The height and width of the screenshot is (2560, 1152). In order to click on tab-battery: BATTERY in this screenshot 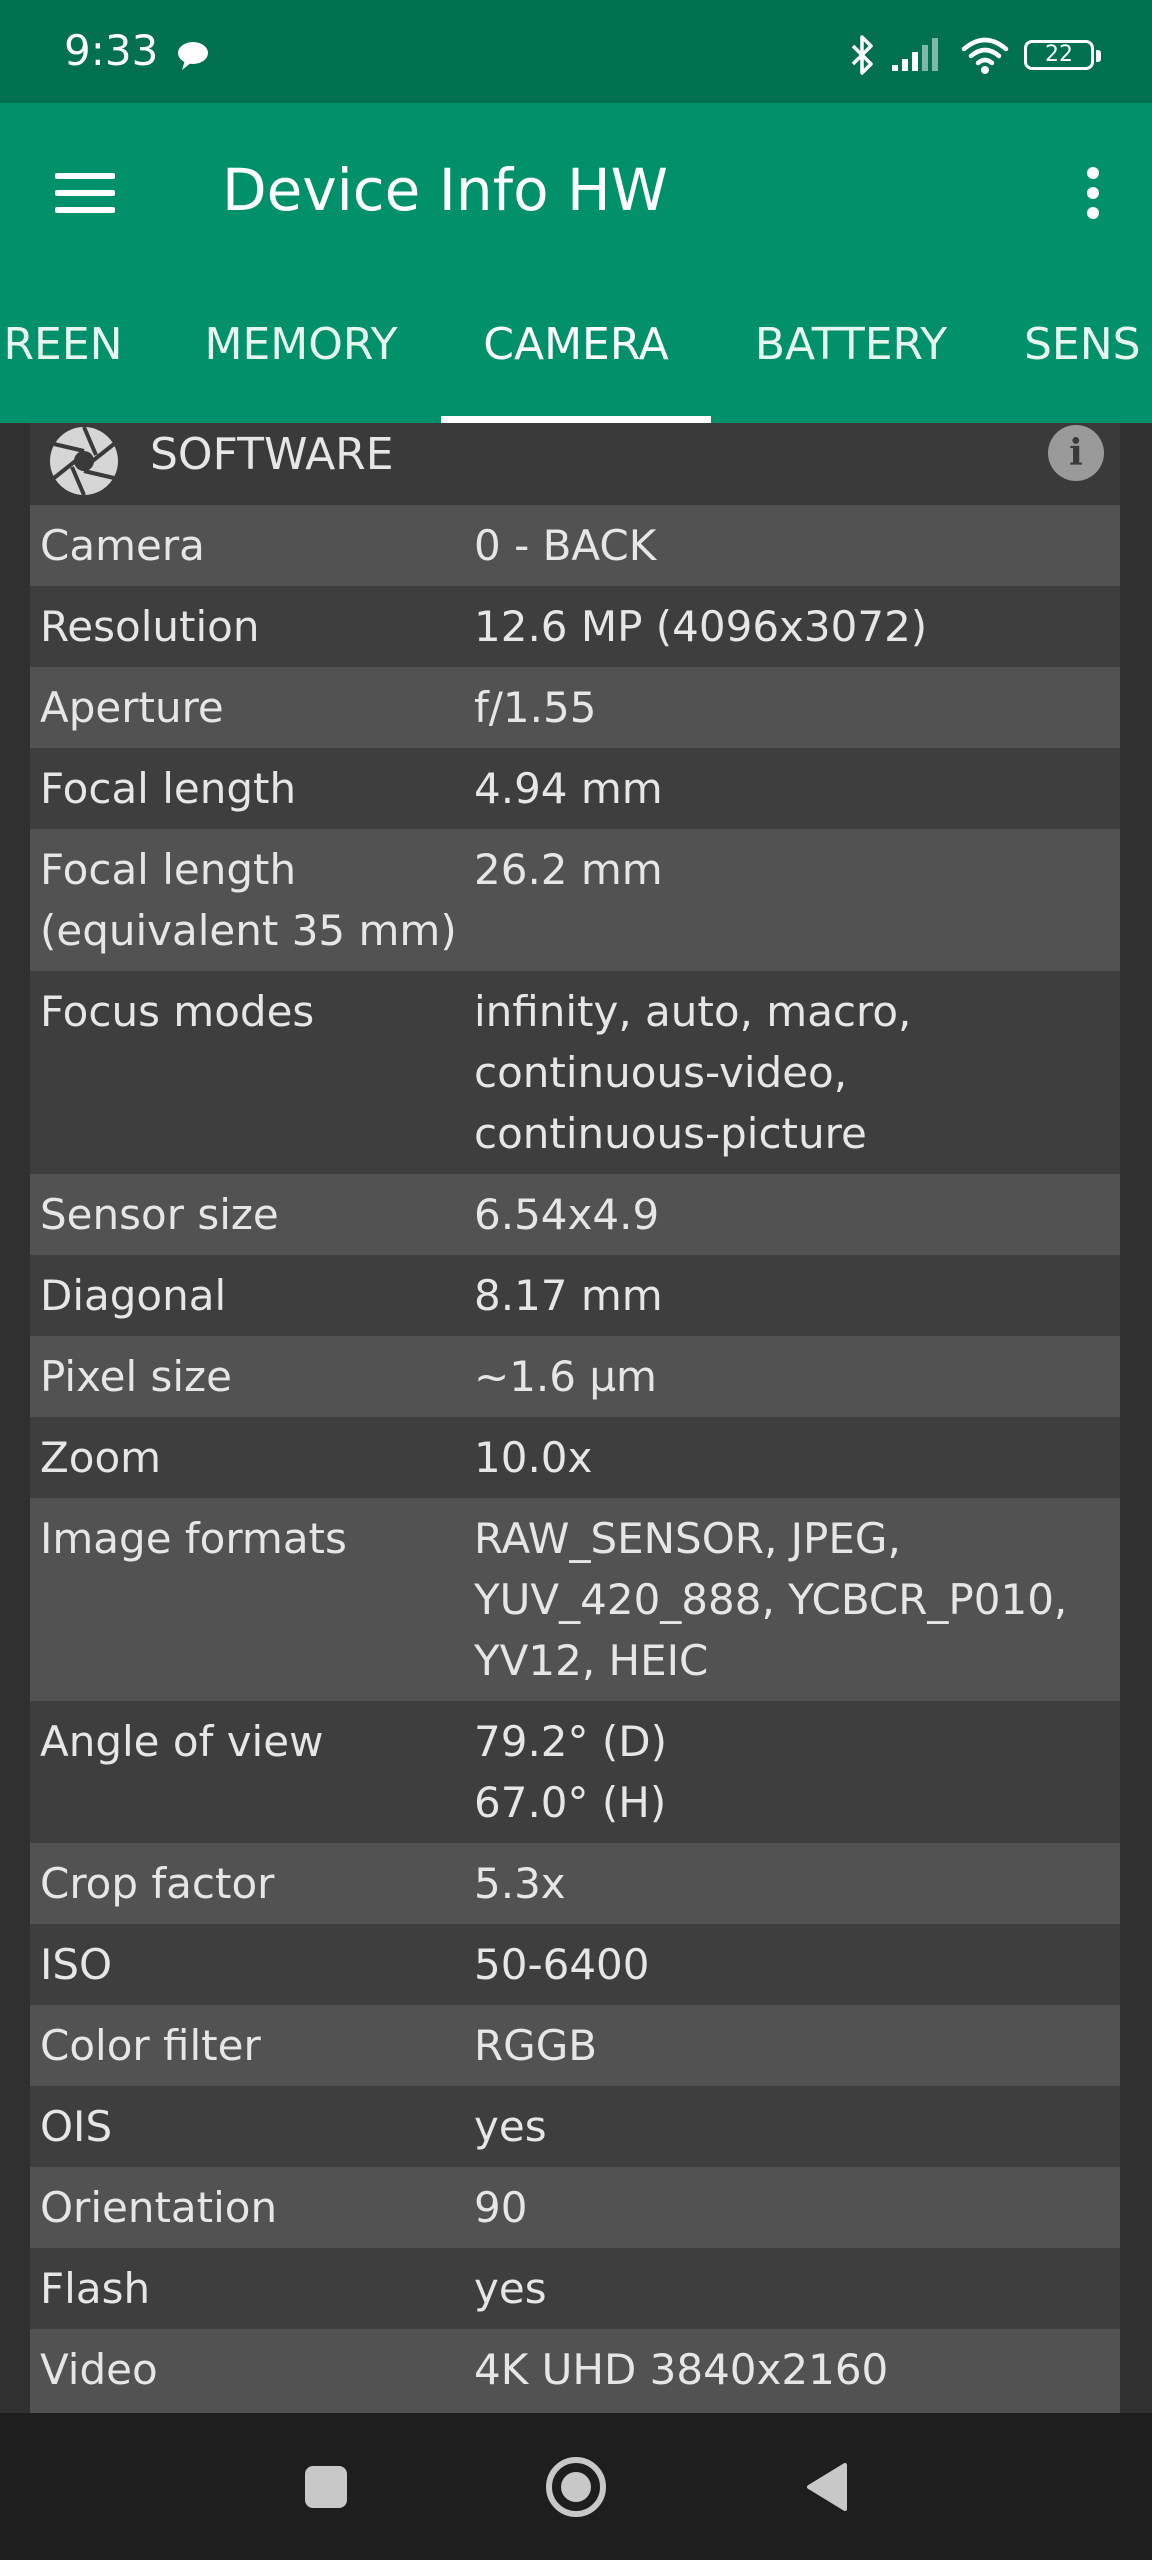, I will do `click(851, 344)`.